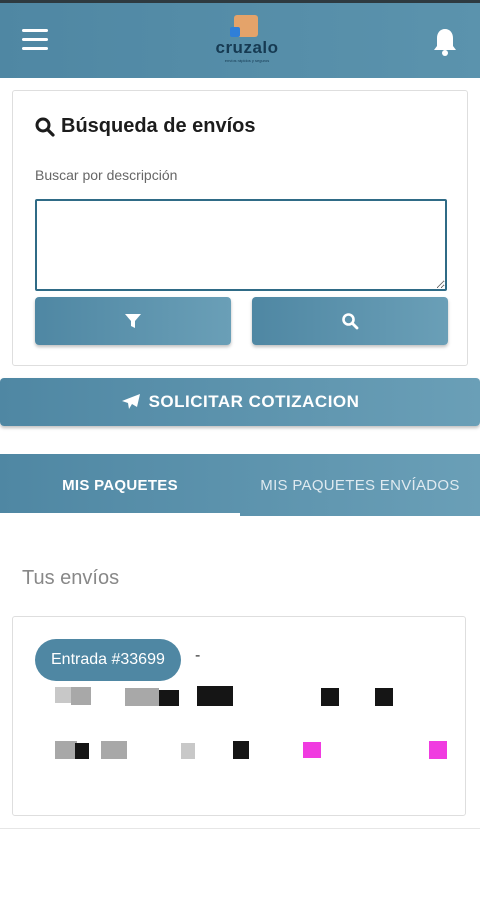 The height and width of the screenshot is (900, 480). I want to click on app-logo: cruzalo envíos rápidos y seguros, so click(247, 40).